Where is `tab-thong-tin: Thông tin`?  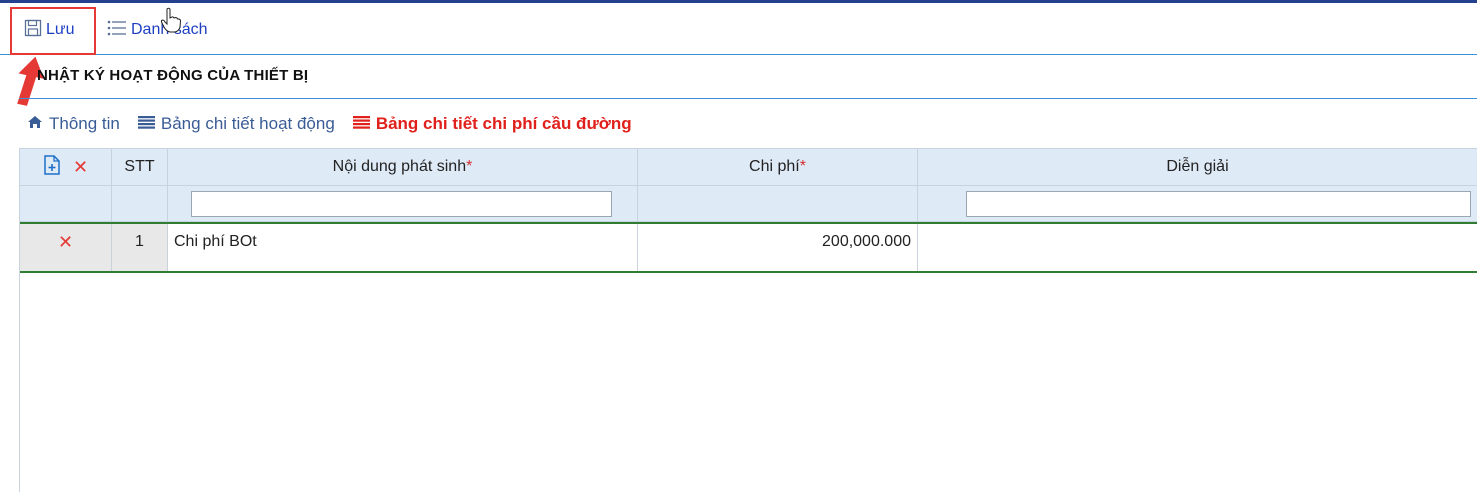 tab-thong-tin: Thông tin is located at coordinates (73, 124).